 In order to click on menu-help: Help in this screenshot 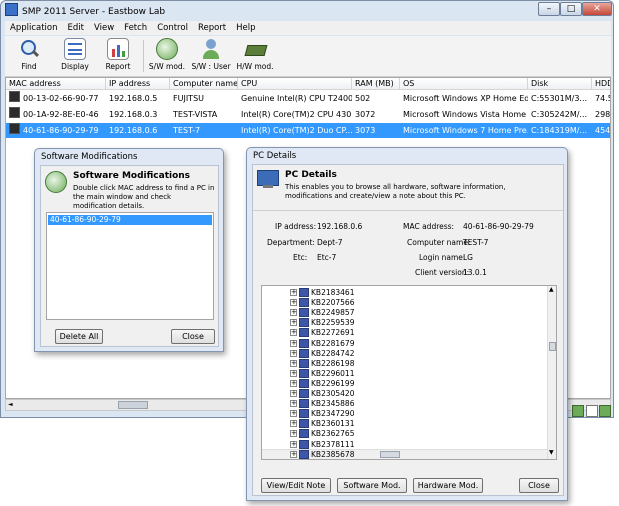, I will do `click(245, 28)`.